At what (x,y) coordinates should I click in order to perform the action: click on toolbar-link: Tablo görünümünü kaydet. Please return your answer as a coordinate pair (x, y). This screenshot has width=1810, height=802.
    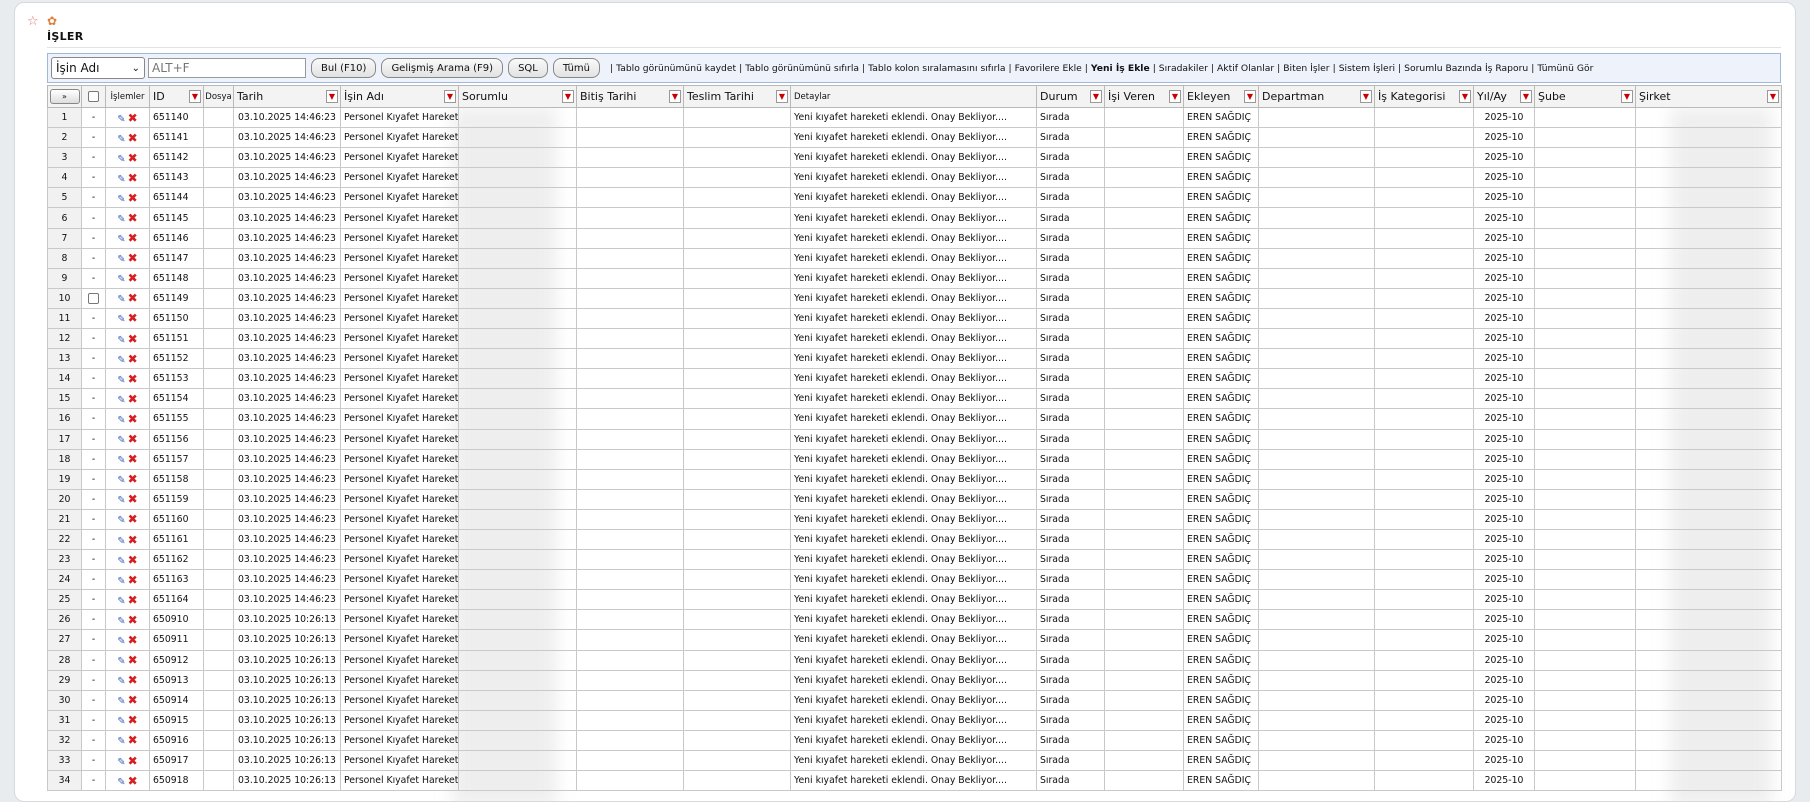
    Looking at the image, I should click on (676, 68).